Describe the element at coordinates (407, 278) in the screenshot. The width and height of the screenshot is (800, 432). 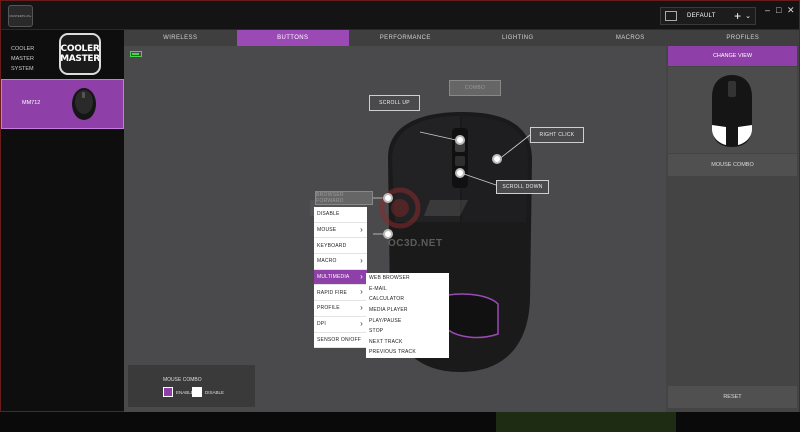
I see `submenu-item-web-browser: WEB BROWSER` at that location.